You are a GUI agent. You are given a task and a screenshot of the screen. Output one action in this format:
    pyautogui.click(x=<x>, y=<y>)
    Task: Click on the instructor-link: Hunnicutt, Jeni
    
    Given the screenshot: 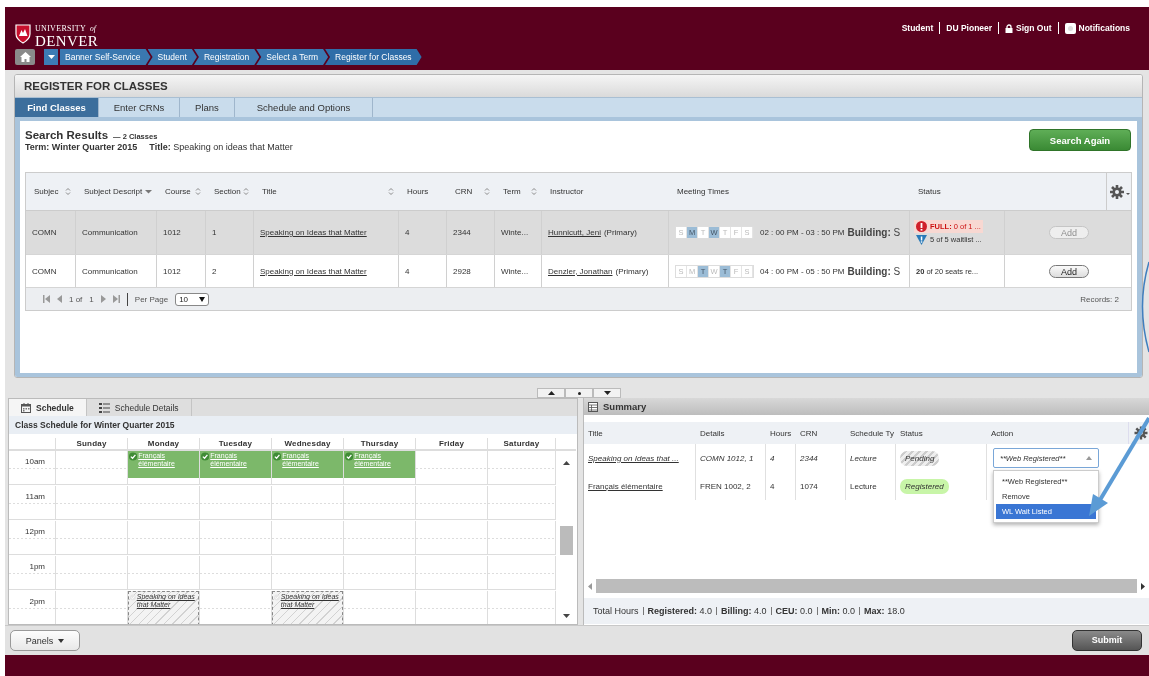 What is the action you would take?
    pyautogui.click(x=574, y=232)
    